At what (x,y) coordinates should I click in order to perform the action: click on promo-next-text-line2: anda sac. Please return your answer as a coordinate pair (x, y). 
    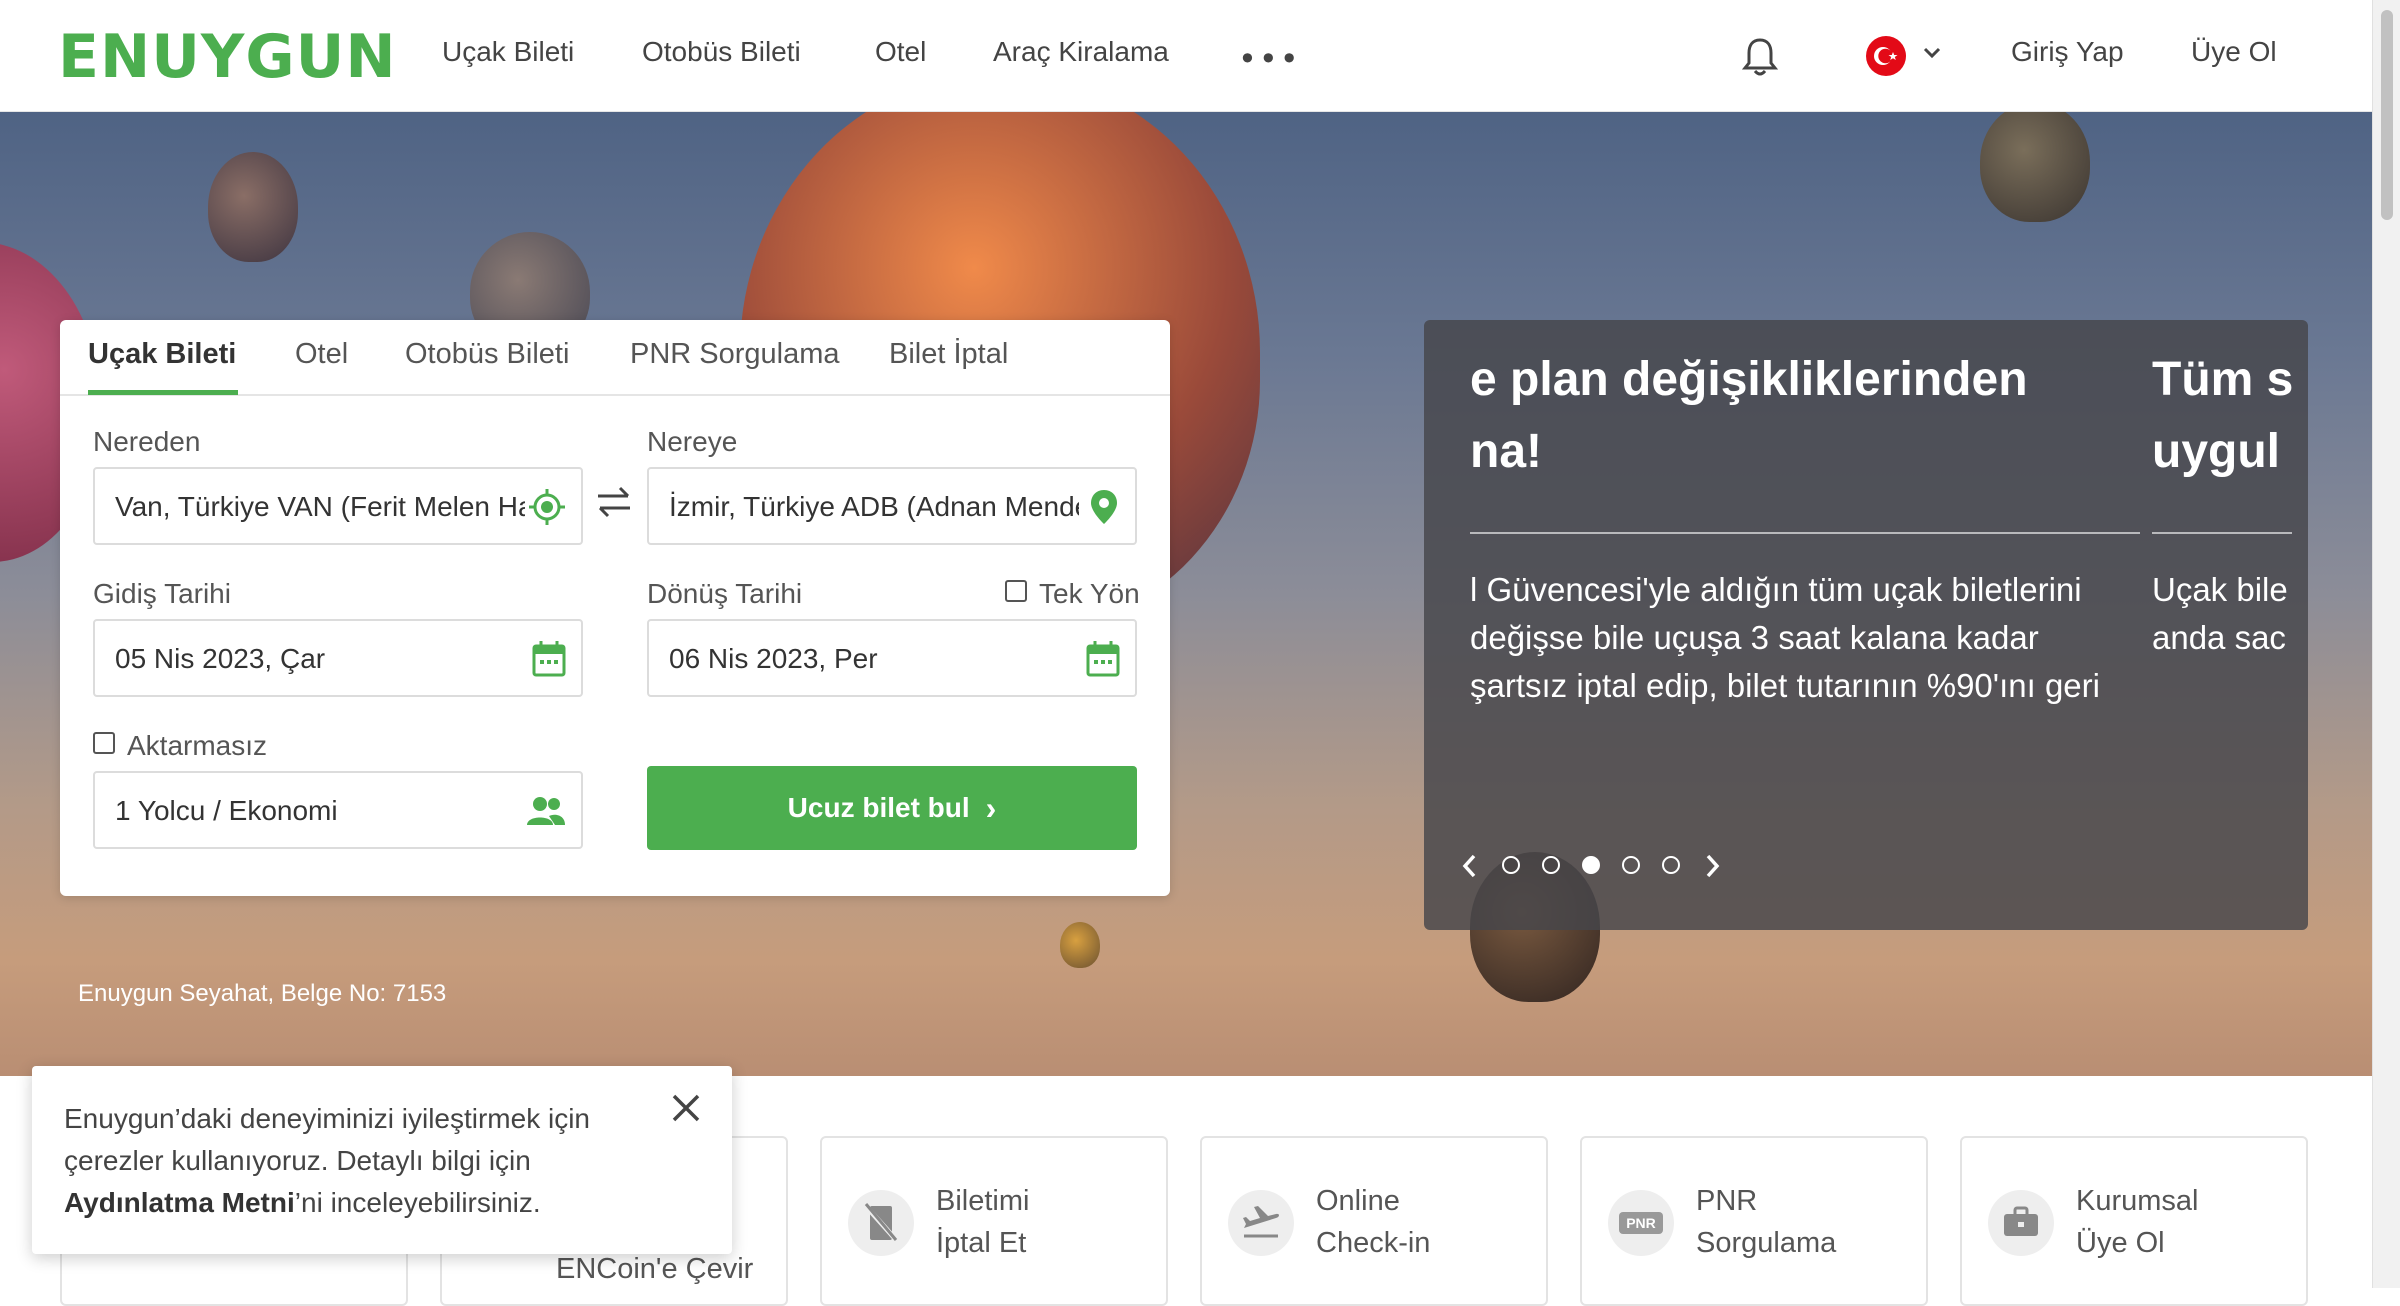
    Looking at the image, I should click on (2219, 637).